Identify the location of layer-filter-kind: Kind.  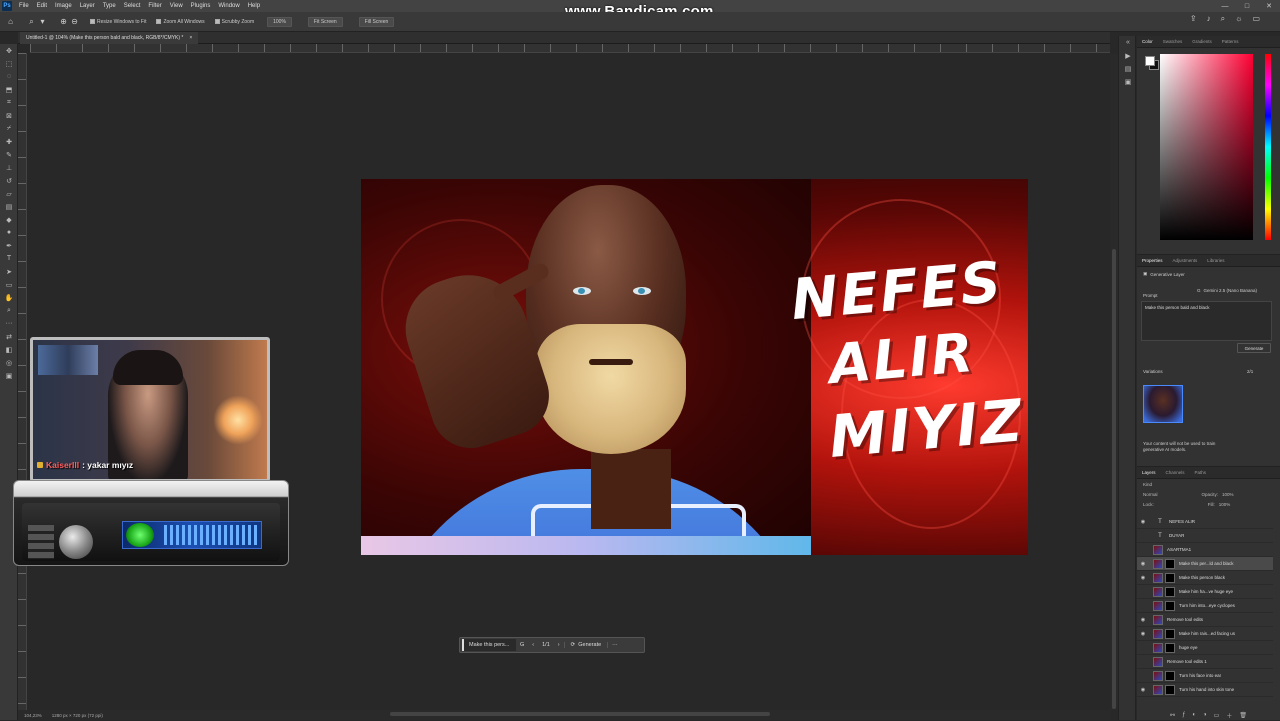
(1147, 484).